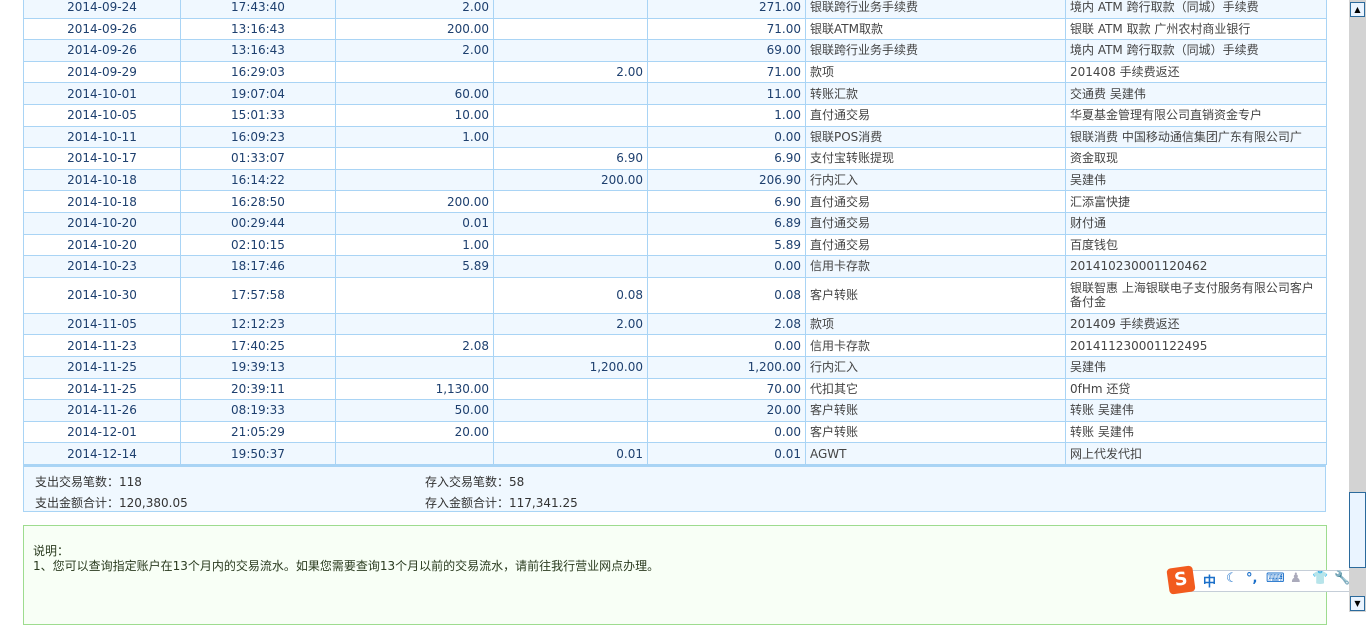  Describe the element at coordinates (726, 93) in the screenshot. I see `cell-balance: 11.00` at that location.